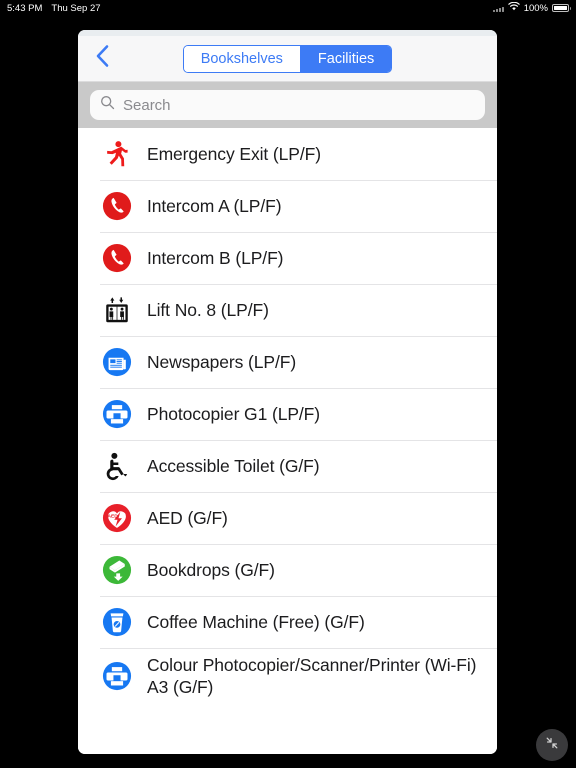  Describe the element at coordinates (50, 8) in the screenshot. I see `status-bar-left: 5:43 PM Thu Sep 27` at that location.